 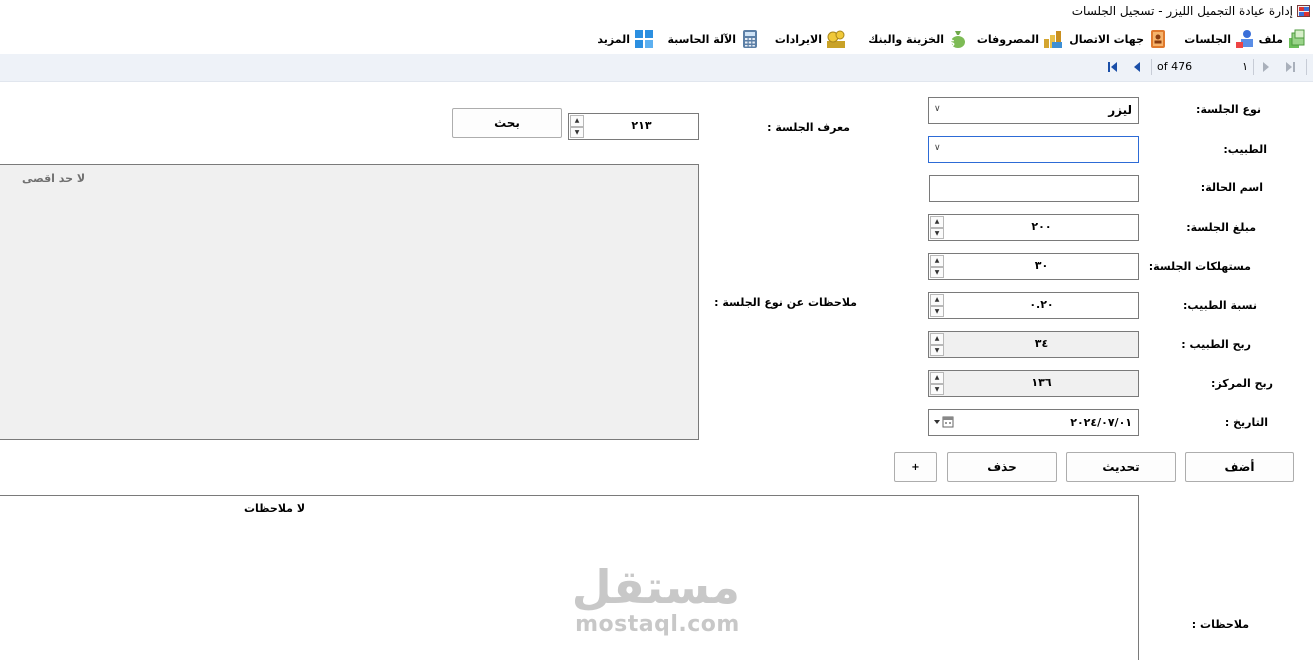 I want to click on session-id-spinner: ▲ ▼ ٢١٣, so click(x=633, y=126).